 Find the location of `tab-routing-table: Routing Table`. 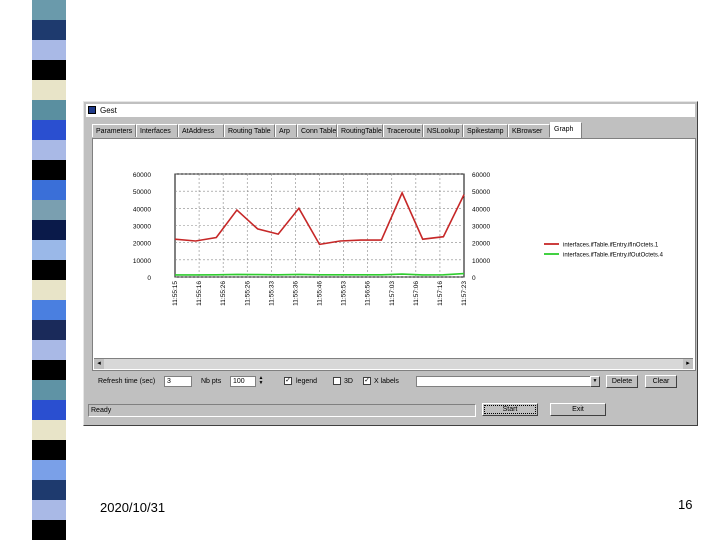

tab-routing-table: Routing Table is located at coordinates (249, 130).